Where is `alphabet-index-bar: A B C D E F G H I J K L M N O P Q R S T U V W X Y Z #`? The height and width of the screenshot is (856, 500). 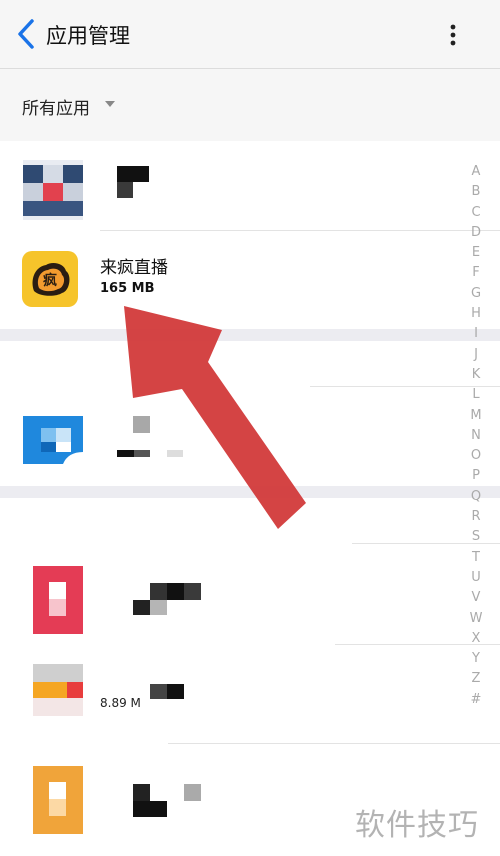 alphabet-index-bar: A B C D E F G H I J K L M N O P Q R S T U V W X Y Z # is located at coordinates (476, 436).